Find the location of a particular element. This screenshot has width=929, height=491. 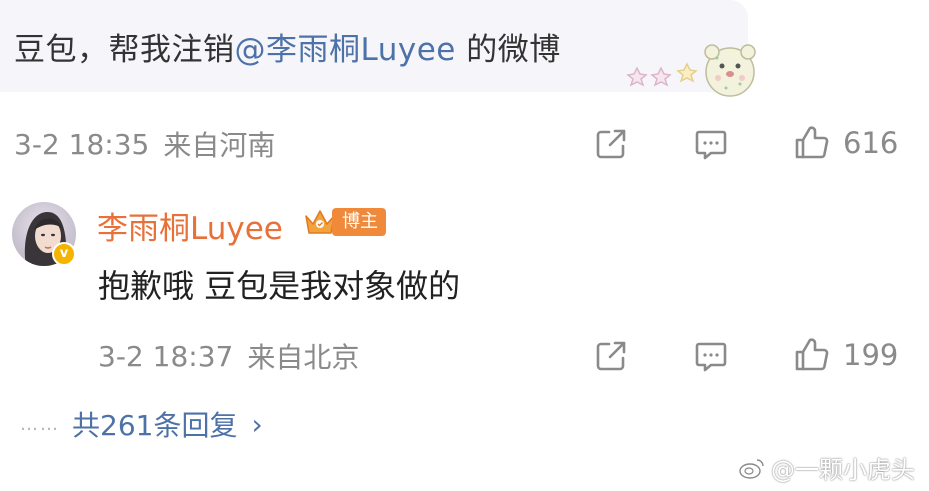

reply-meta: 3-2 18:37 来自北京 is located at coordinates (228, 356).